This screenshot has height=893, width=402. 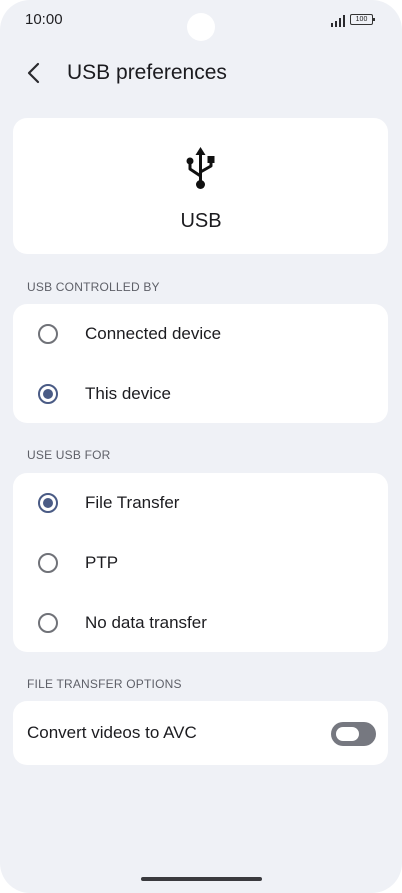 I want to click on section-header-controlled-by: USB CONTROLLED BY, so click(x=93, y=287).